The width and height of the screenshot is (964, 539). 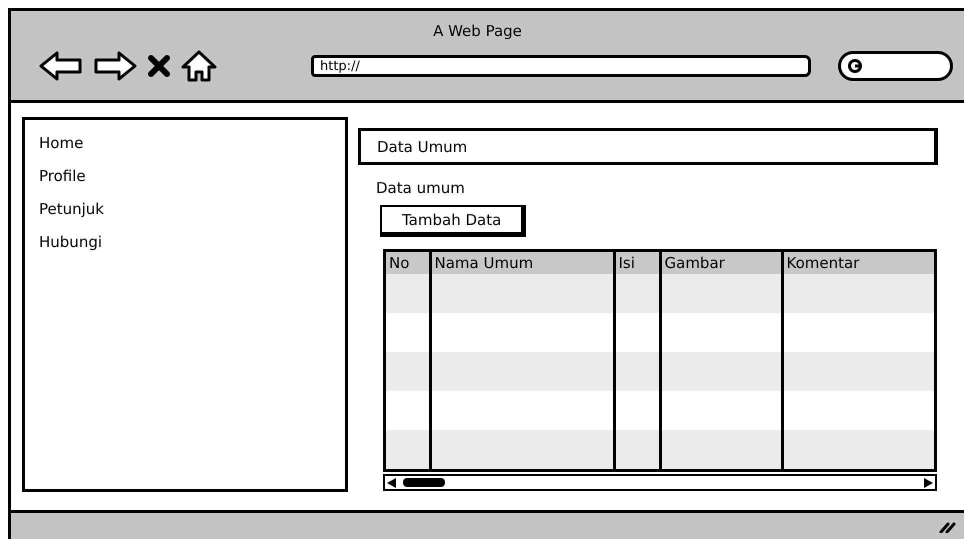 I want to click on search-field, so click(x=895, y=66).